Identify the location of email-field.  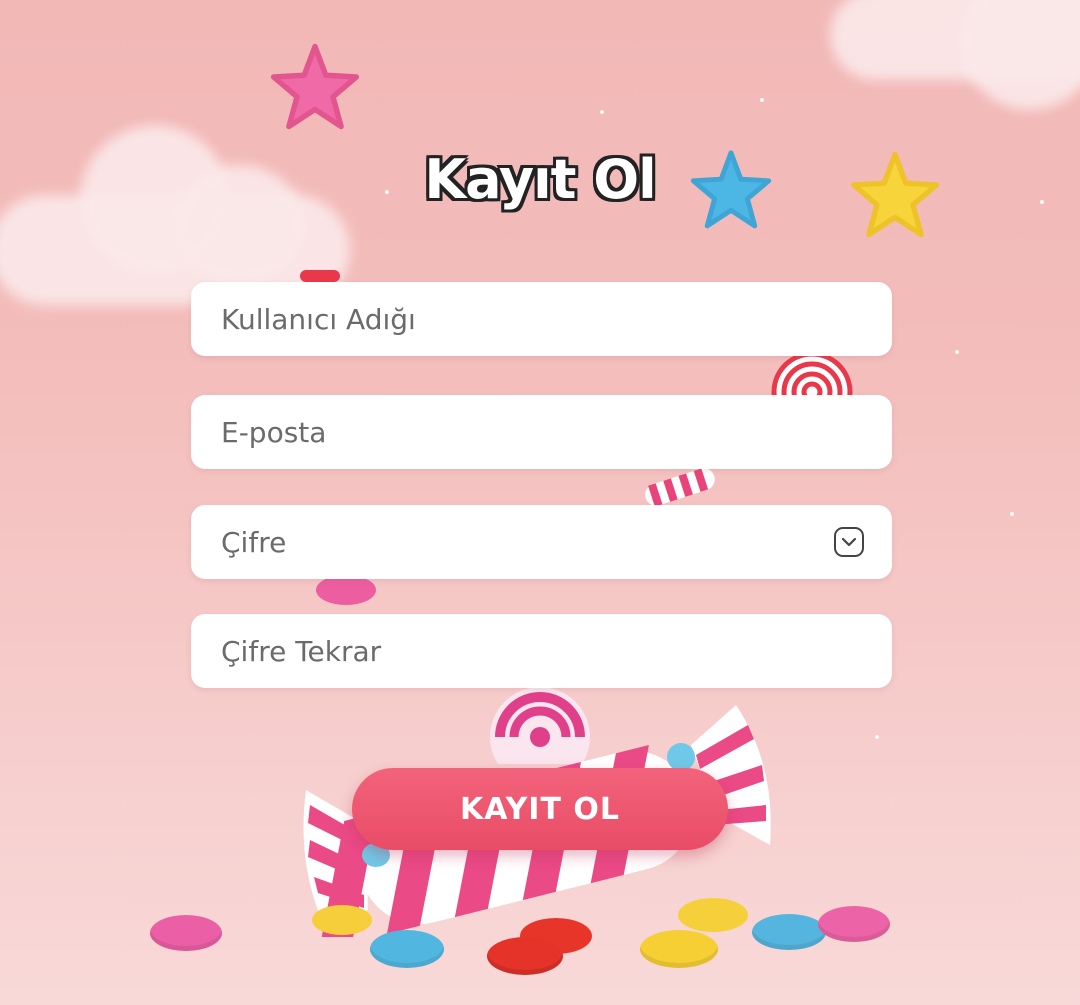
(541, 432).